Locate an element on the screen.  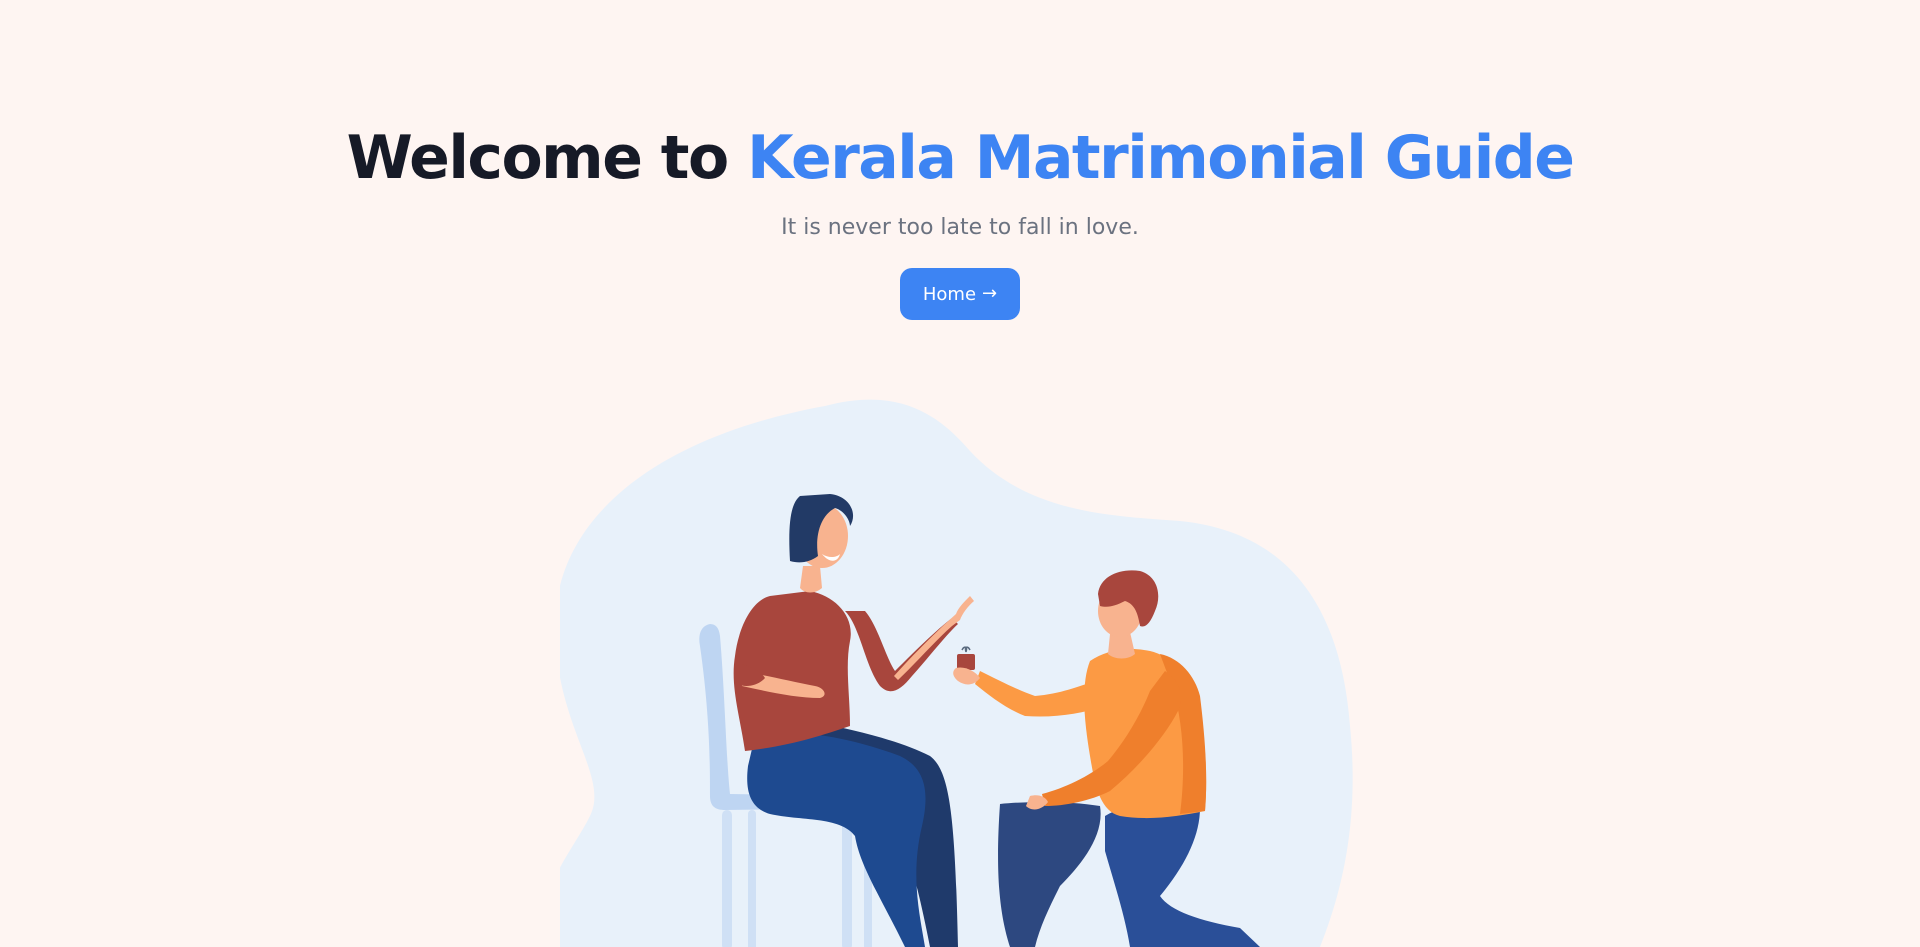
title-prefix: Welcome to is located at coordinates (538, 158).